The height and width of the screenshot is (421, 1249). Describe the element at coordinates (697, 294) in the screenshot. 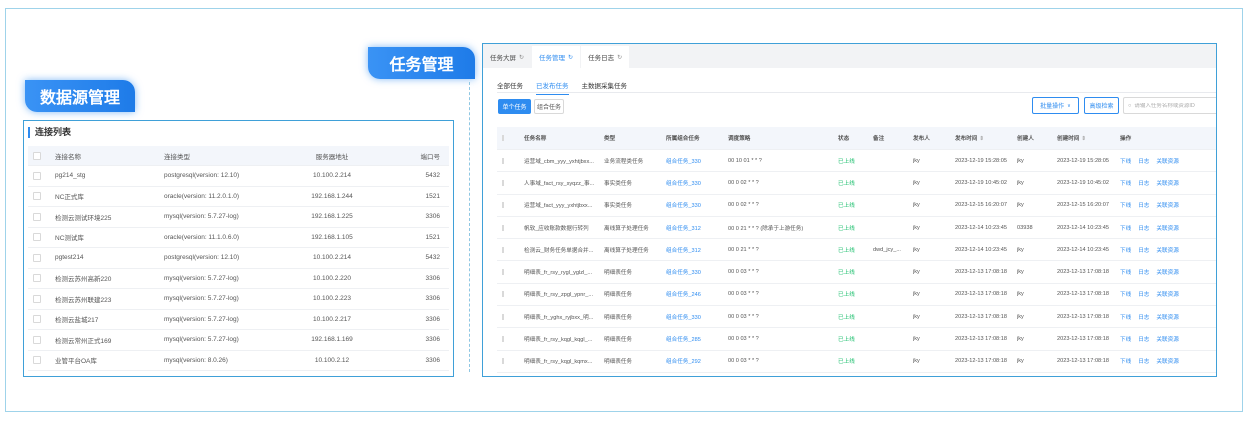

I see `group-task-link: 组合任务_246` at that location.